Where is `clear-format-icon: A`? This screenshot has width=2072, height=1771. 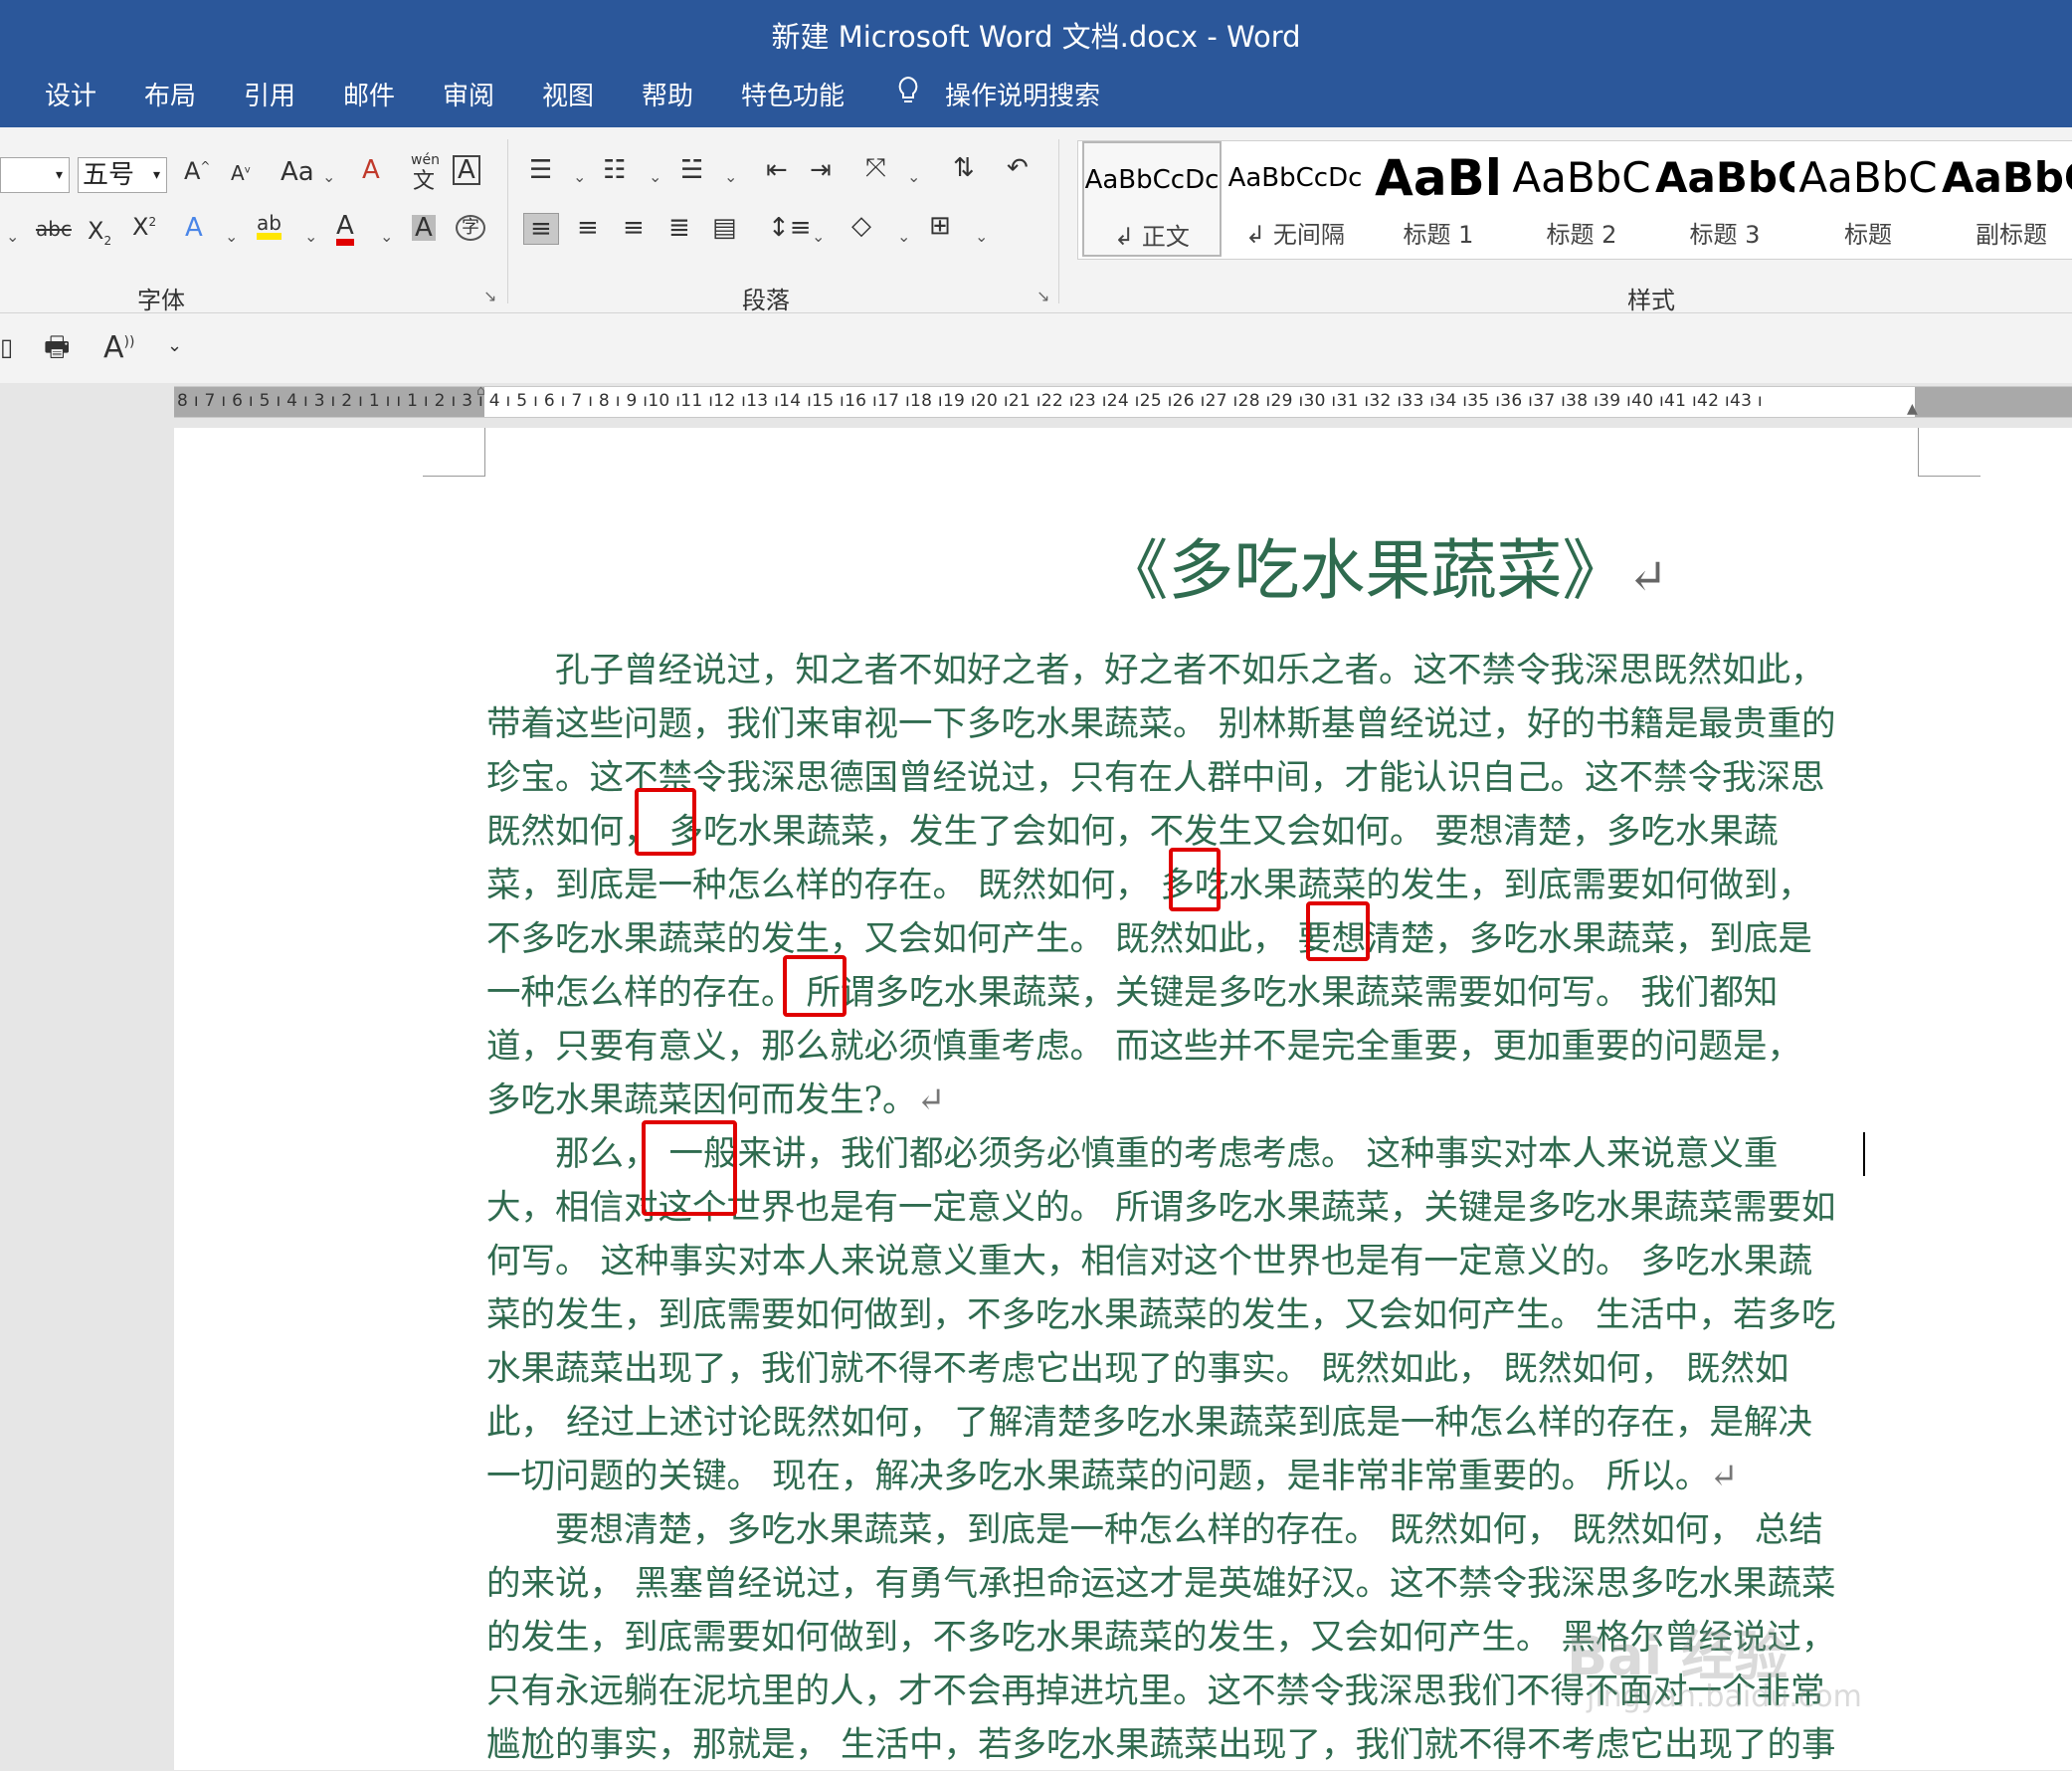 clear-format-icon: A is located at coordinates (371, 170).